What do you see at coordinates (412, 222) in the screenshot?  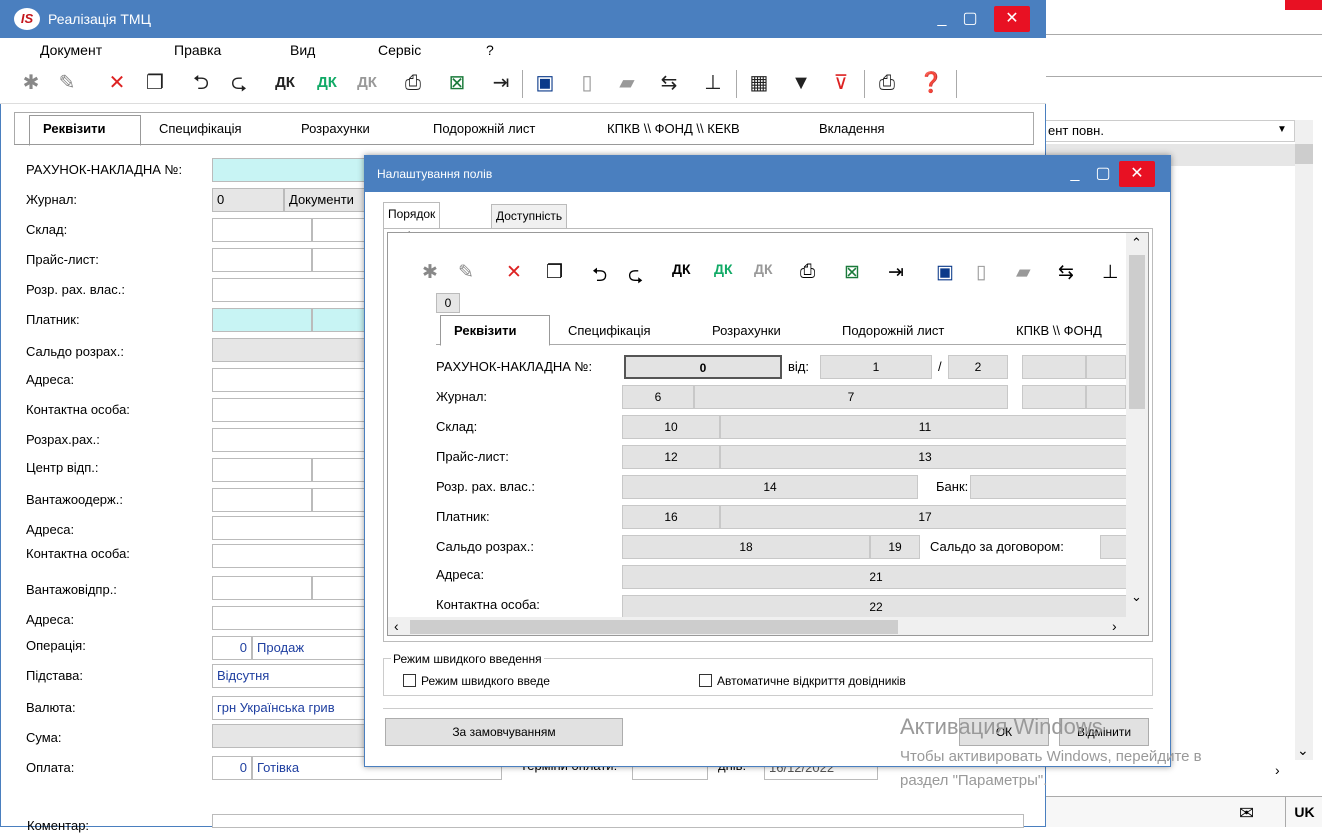 I see `tab-field-order: Порядок полів` at bounding box center [412, 222].